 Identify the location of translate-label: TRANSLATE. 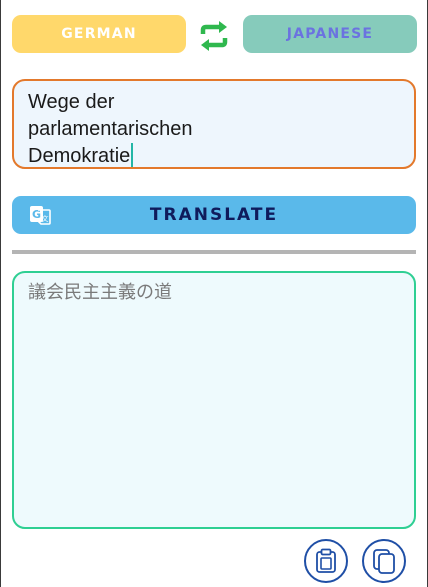
(214, 215).